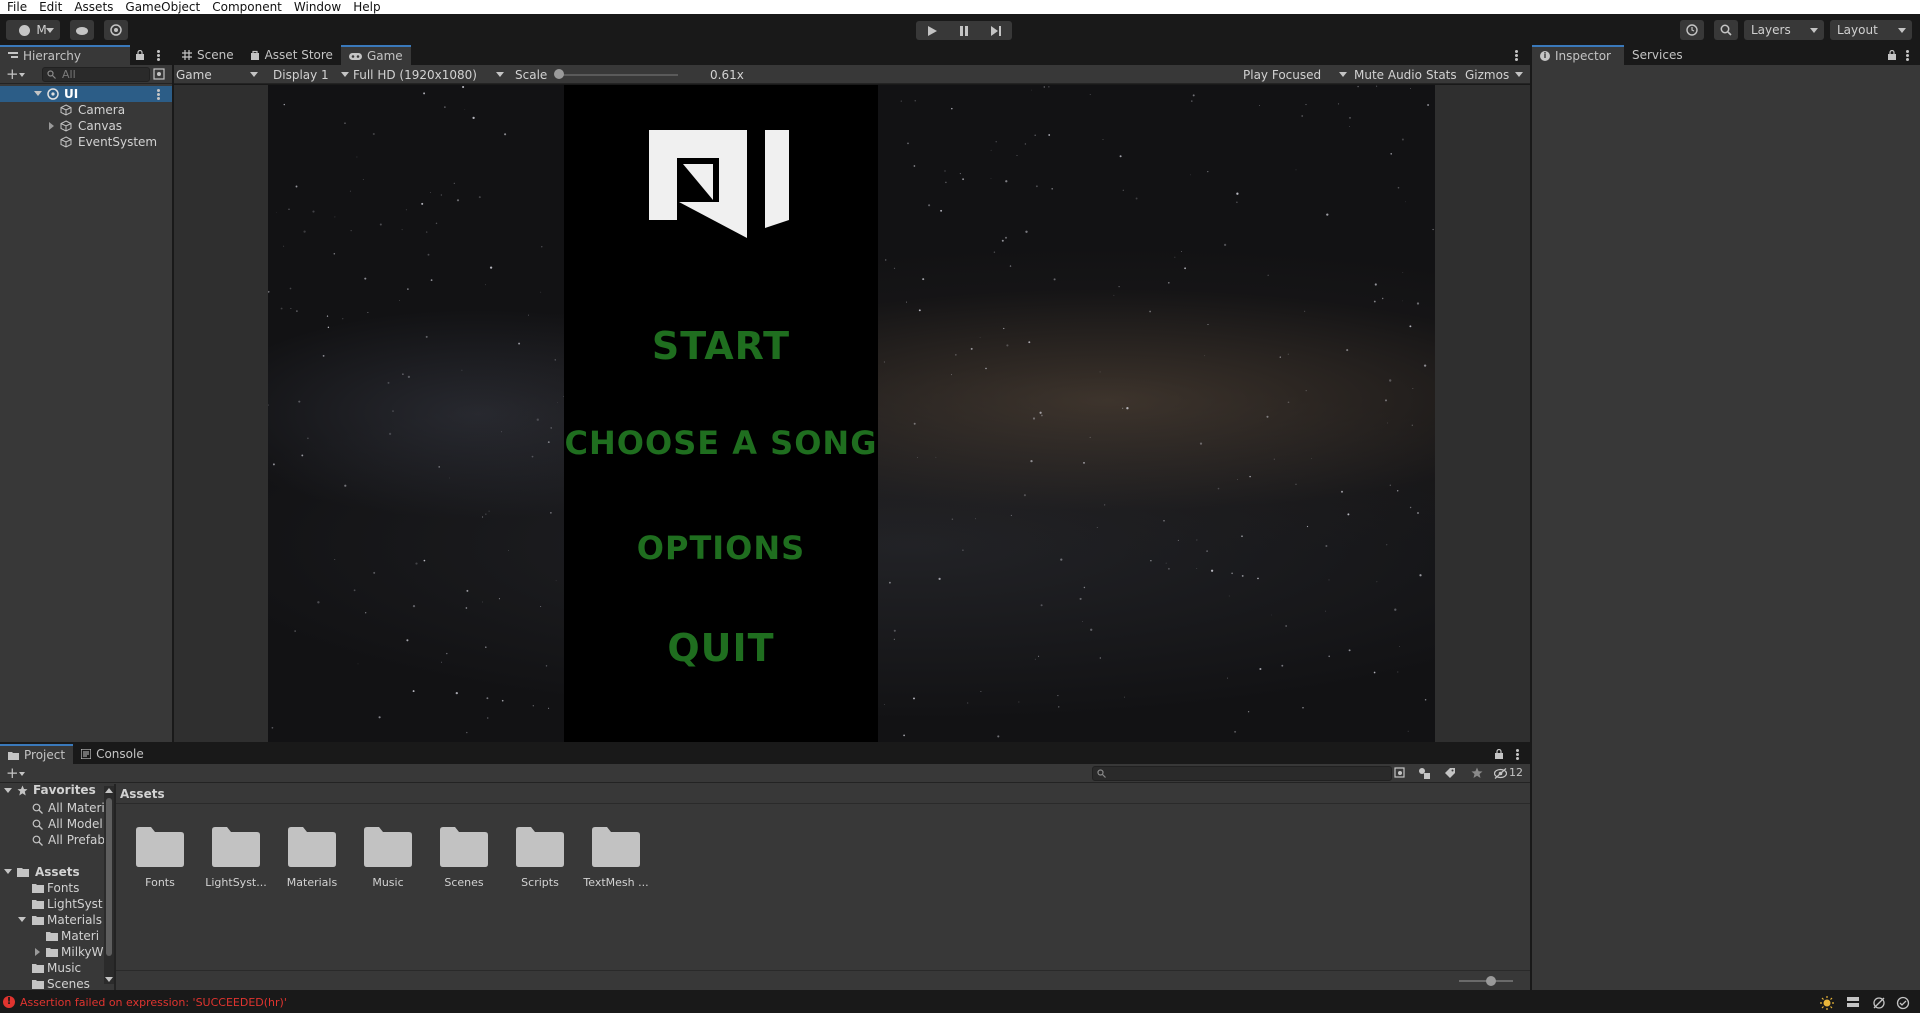 The width and height of the screenshot is (1920, 1013). Describe the element at coordinates (52, 952) in the screenshot. I see `project-tree-item: MilkyW` at that location.